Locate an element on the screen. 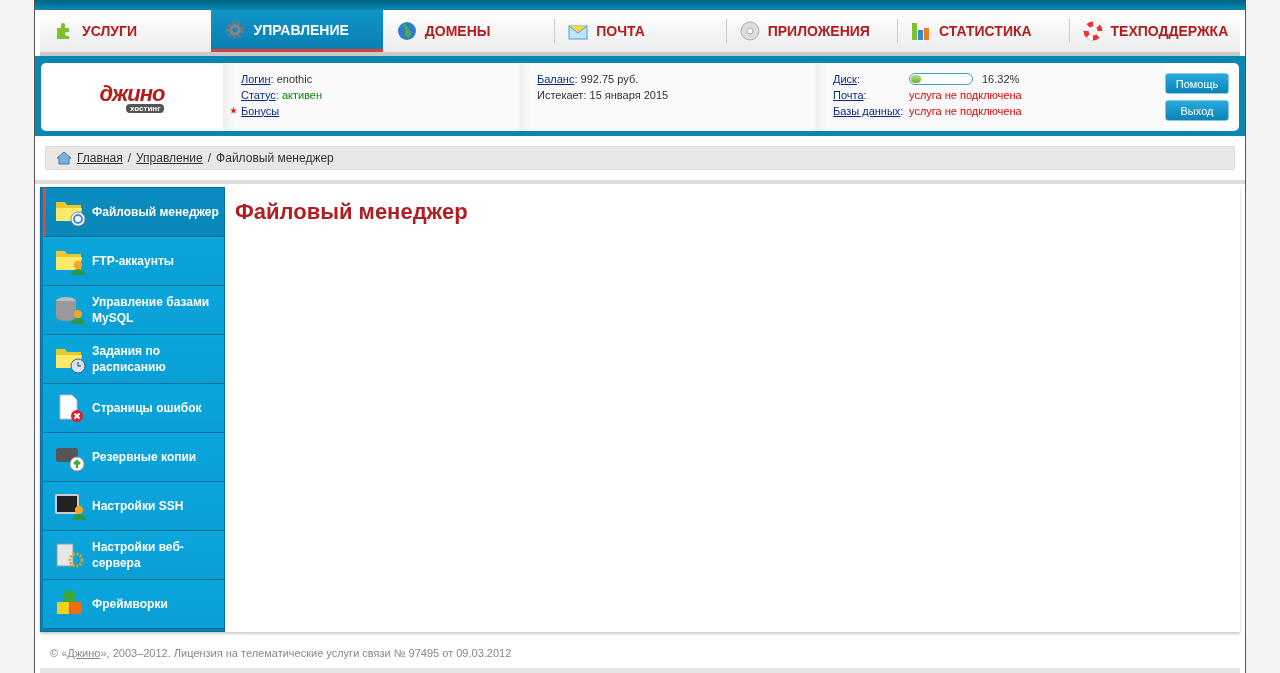 The height and width of the screenshot is (673, 1280). nav-tab: УСЛУГИ is located at coordinates (126, 31).